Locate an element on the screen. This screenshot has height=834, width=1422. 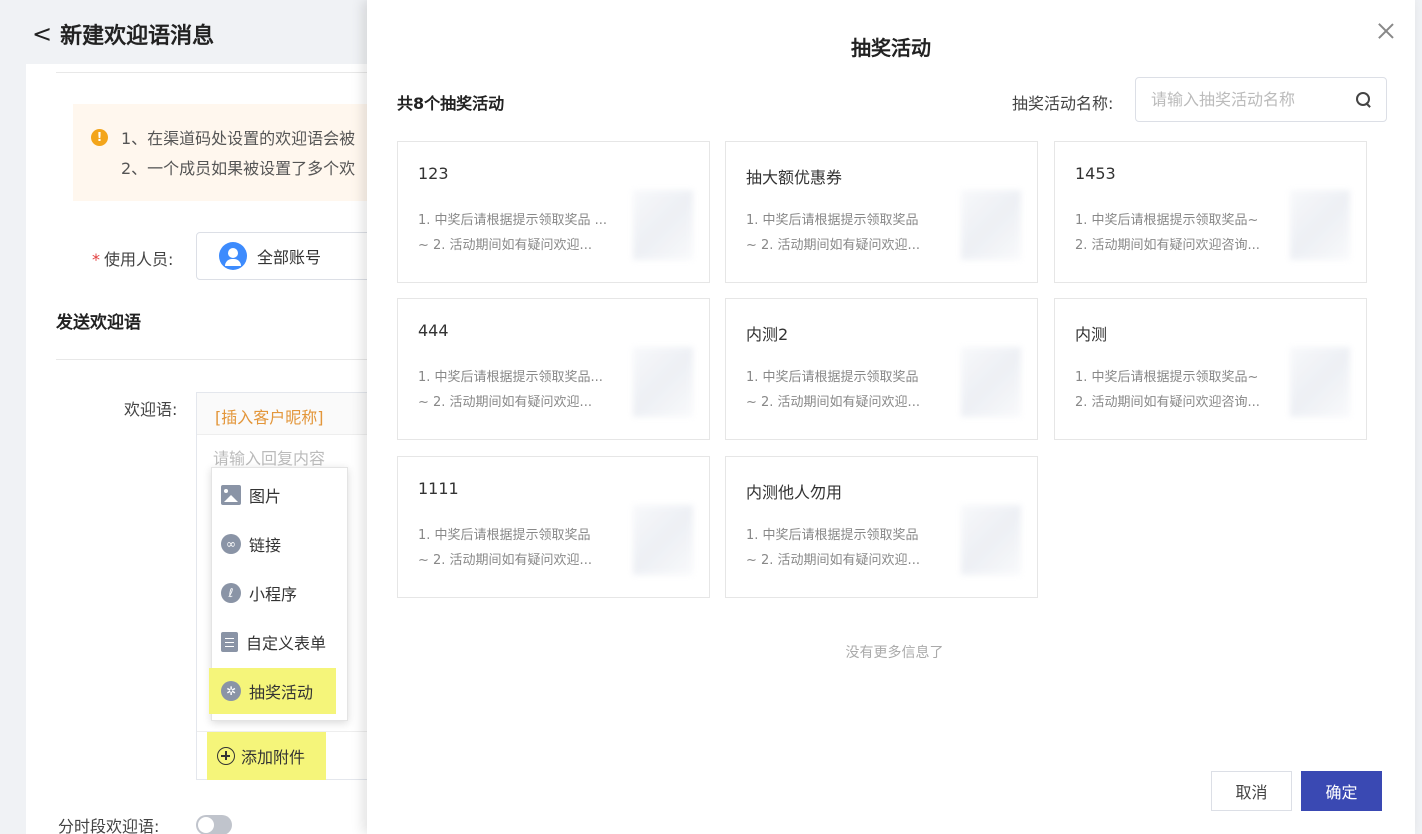
users-select: 全部账号 is located at coordinates (296, 256).